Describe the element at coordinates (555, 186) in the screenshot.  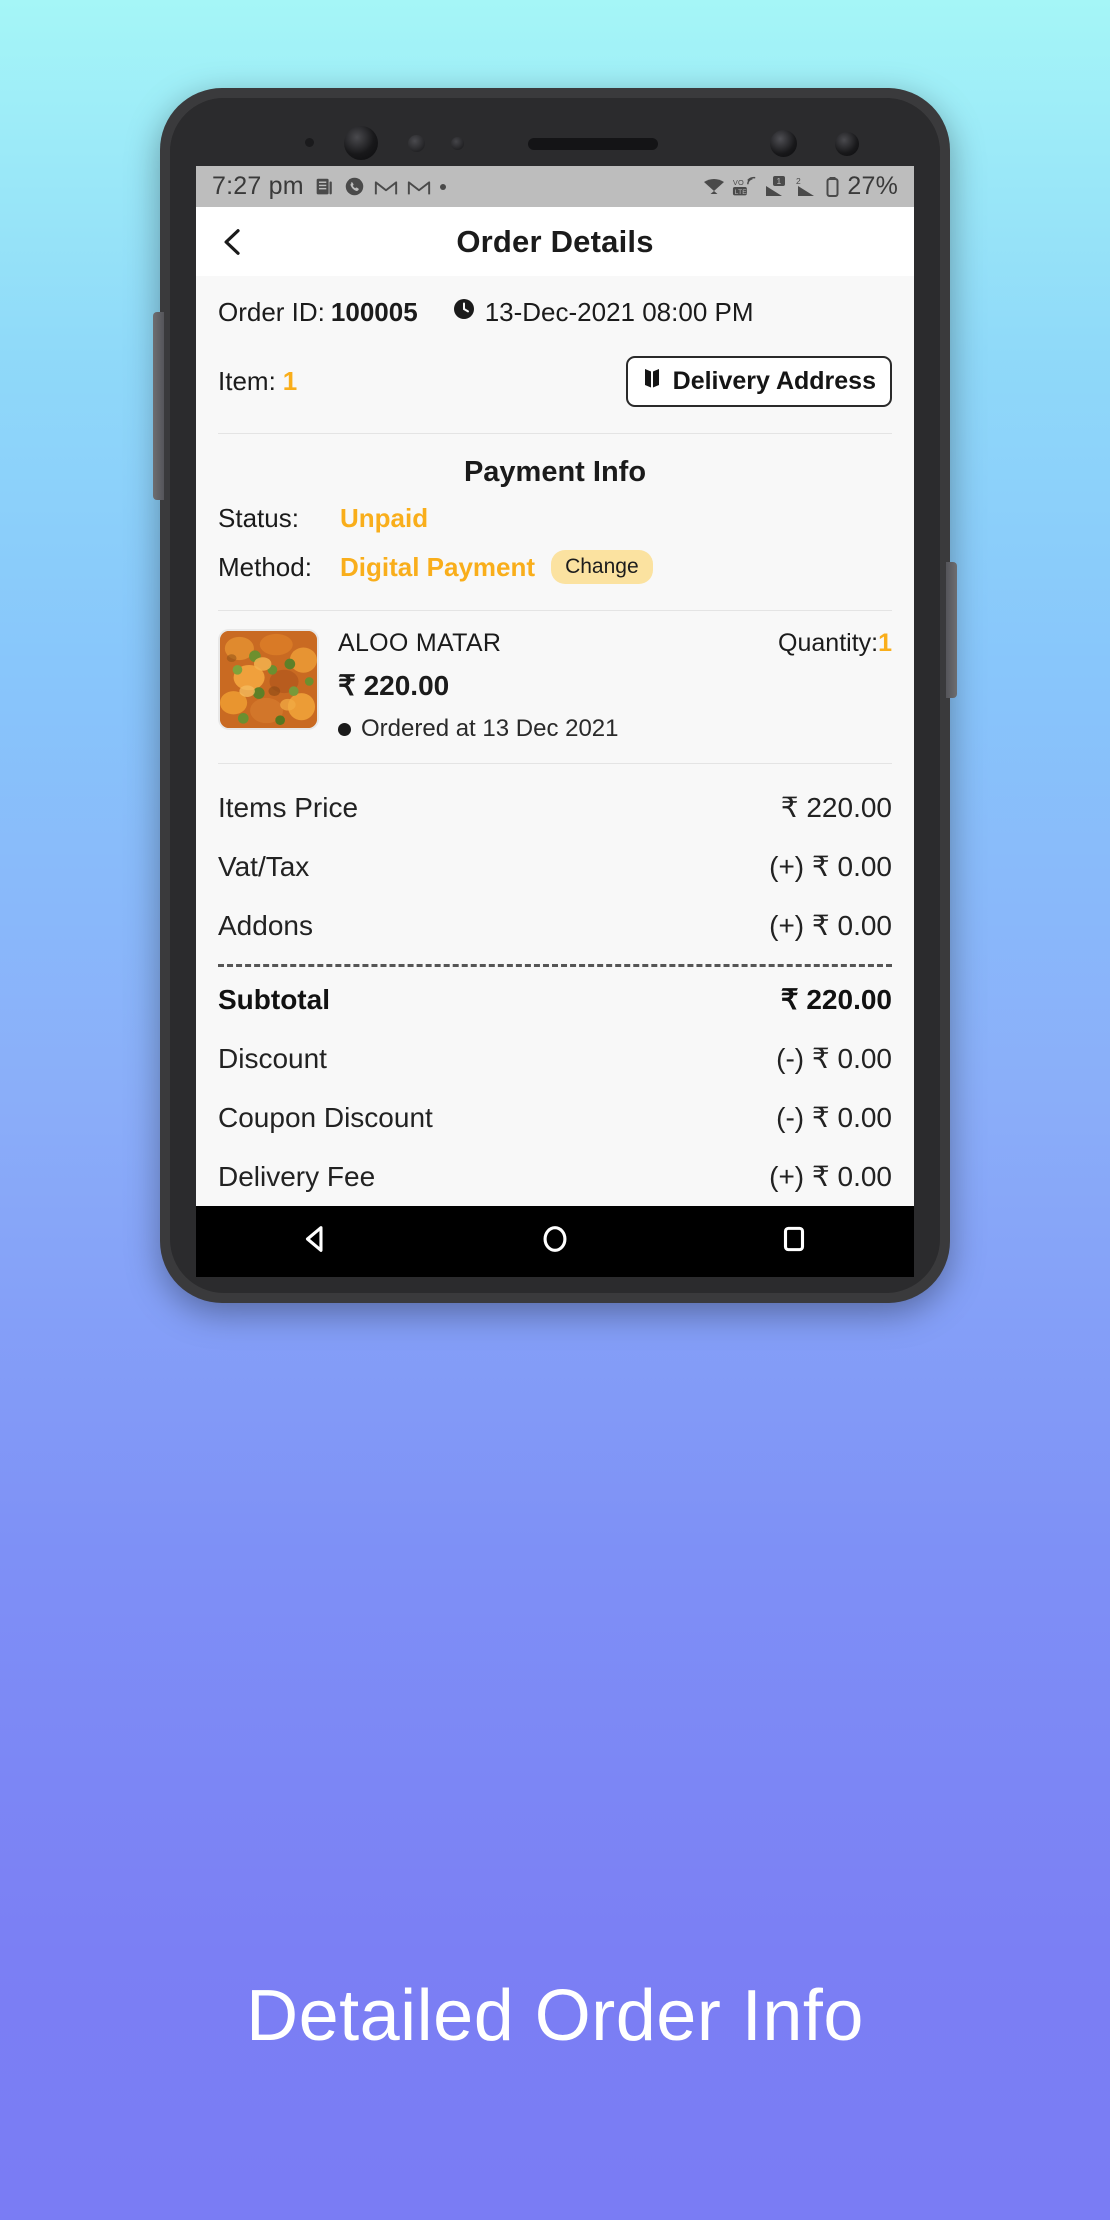
I see `status-bar: 7:27 pm VO LTE 1 2 27%` at that location.